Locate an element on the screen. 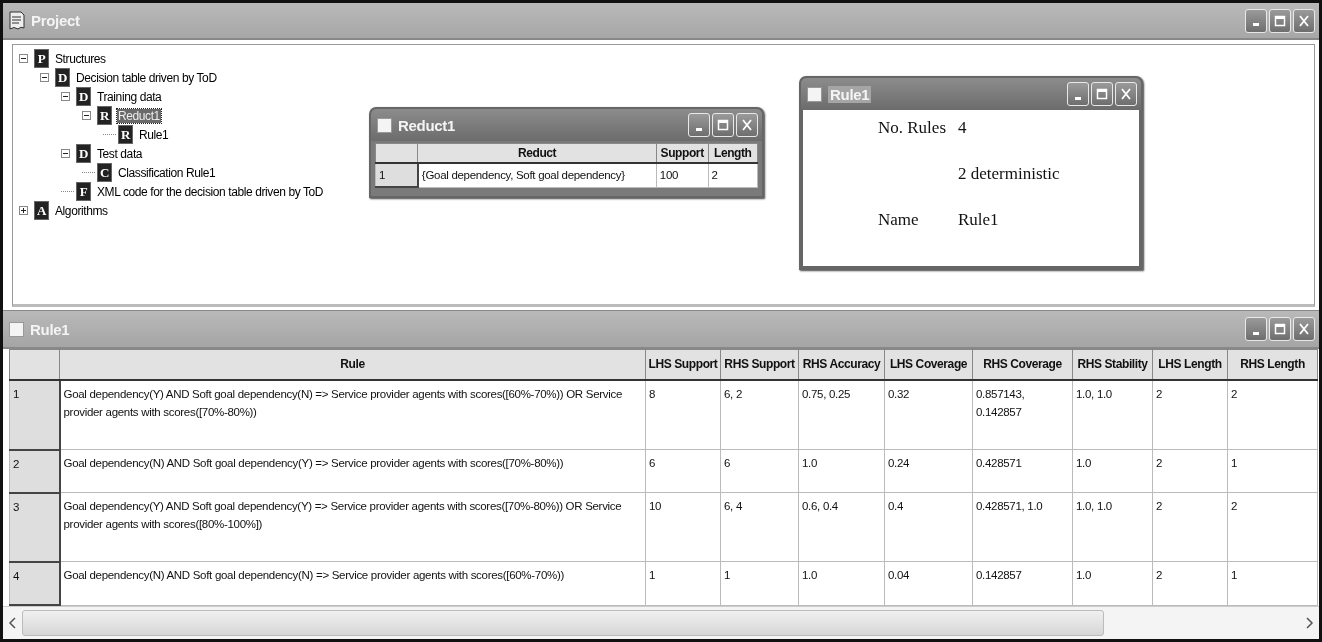 Image resolution: width=1322 pixels, height=642 pixels. table-cell: 0.4 is located at coordinates (928, 527).